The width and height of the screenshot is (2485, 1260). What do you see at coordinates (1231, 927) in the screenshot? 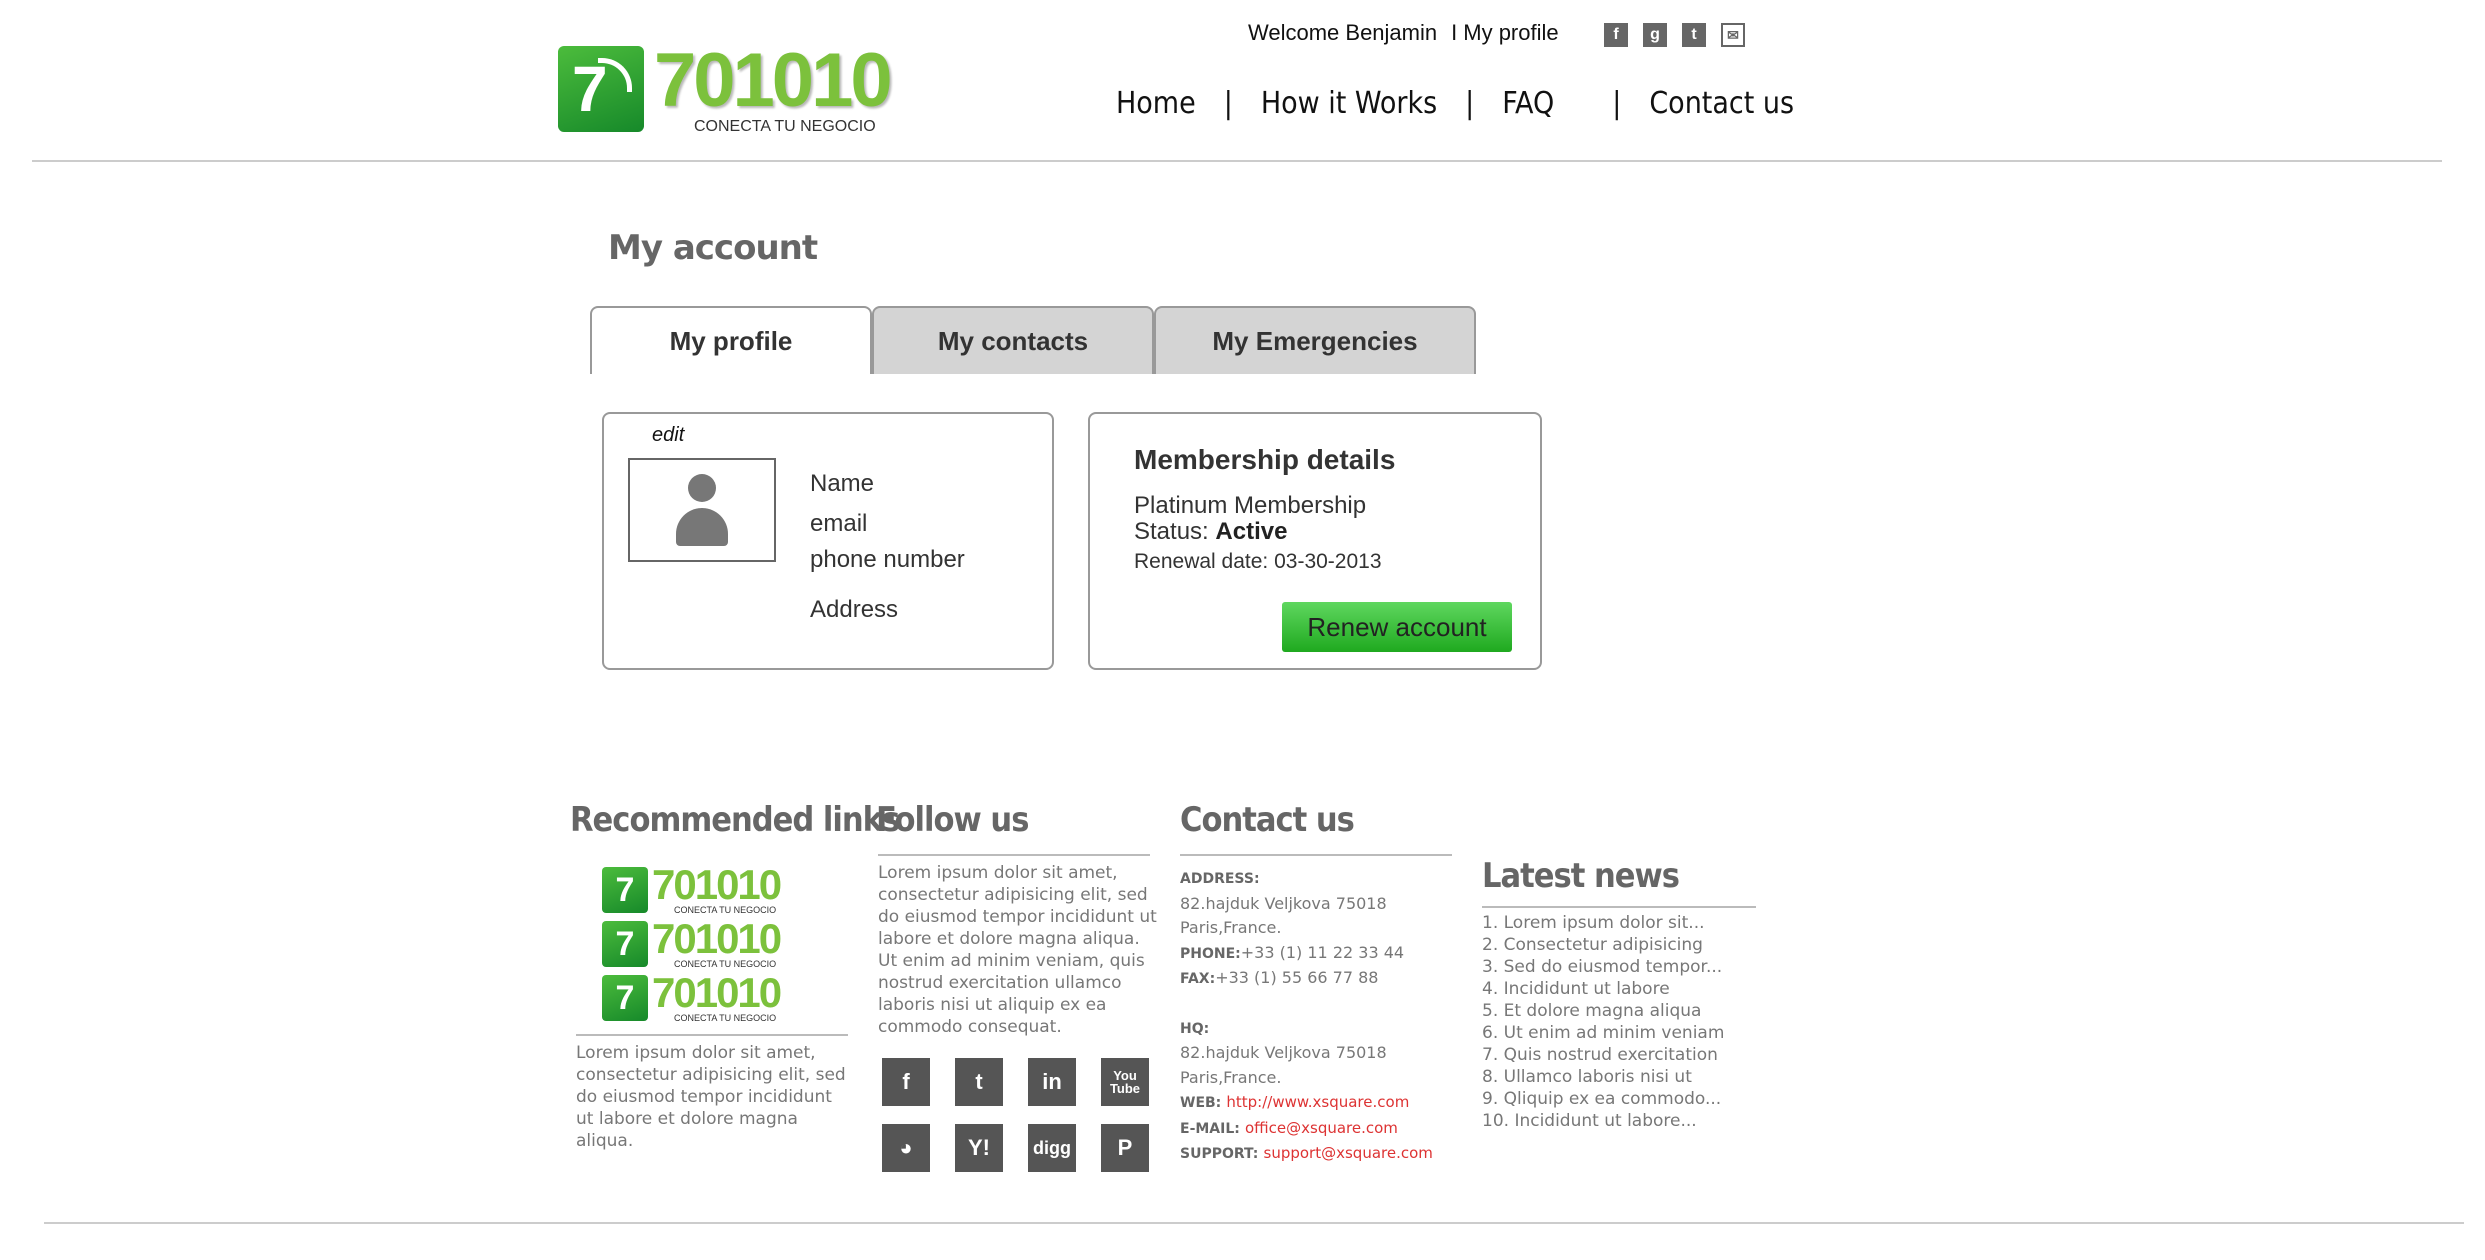
I see `address-line2: Paris,France.` at bounding box center [1231, 927].